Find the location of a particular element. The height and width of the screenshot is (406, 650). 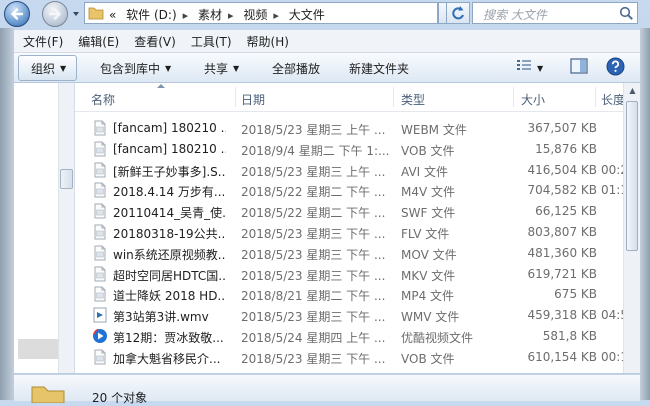

change-view-button: ▼ is located at coordinates (529, 67).